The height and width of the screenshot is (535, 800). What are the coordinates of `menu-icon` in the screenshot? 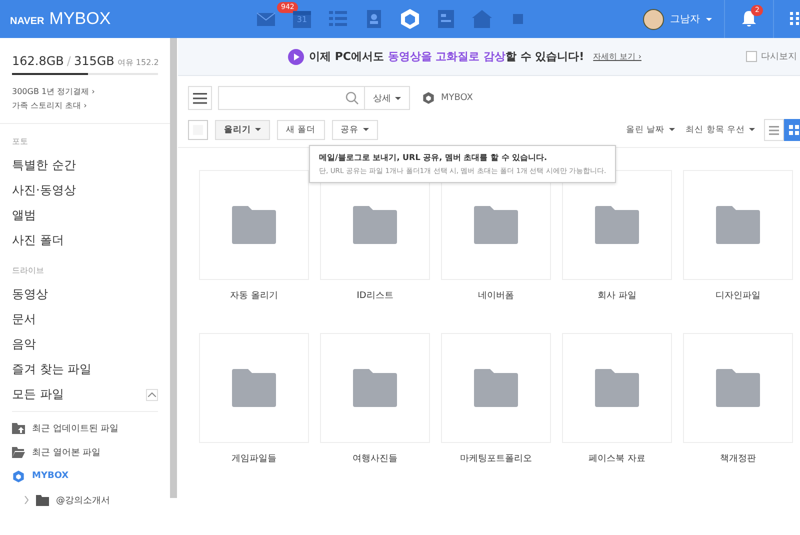 It's located at (200, 98).